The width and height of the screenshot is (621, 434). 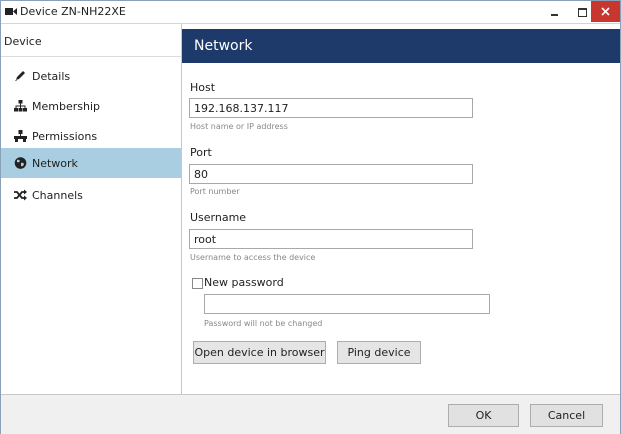 I want to click on open-in-browser-button: Open device in browser, so click(x=259, y=352).